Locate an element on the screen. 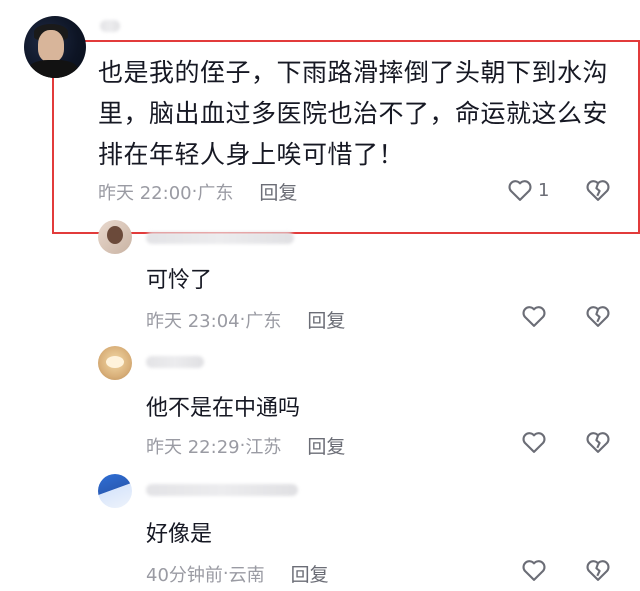 The width and height of the screenshot is (640, 591). reply-time: 40分钟前 is located at coordinates (184, 575).